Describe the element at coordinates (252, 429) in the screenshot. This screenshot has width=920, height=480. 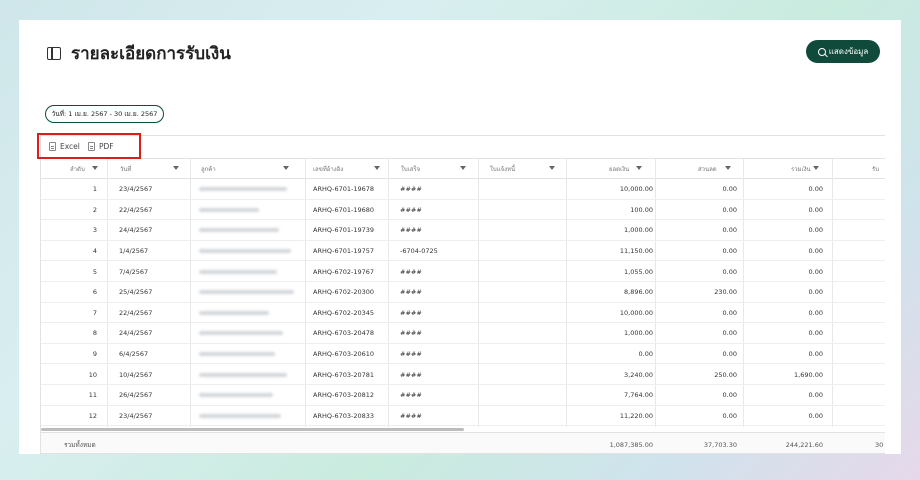
I see `horizontal-scrollbar` at that location.